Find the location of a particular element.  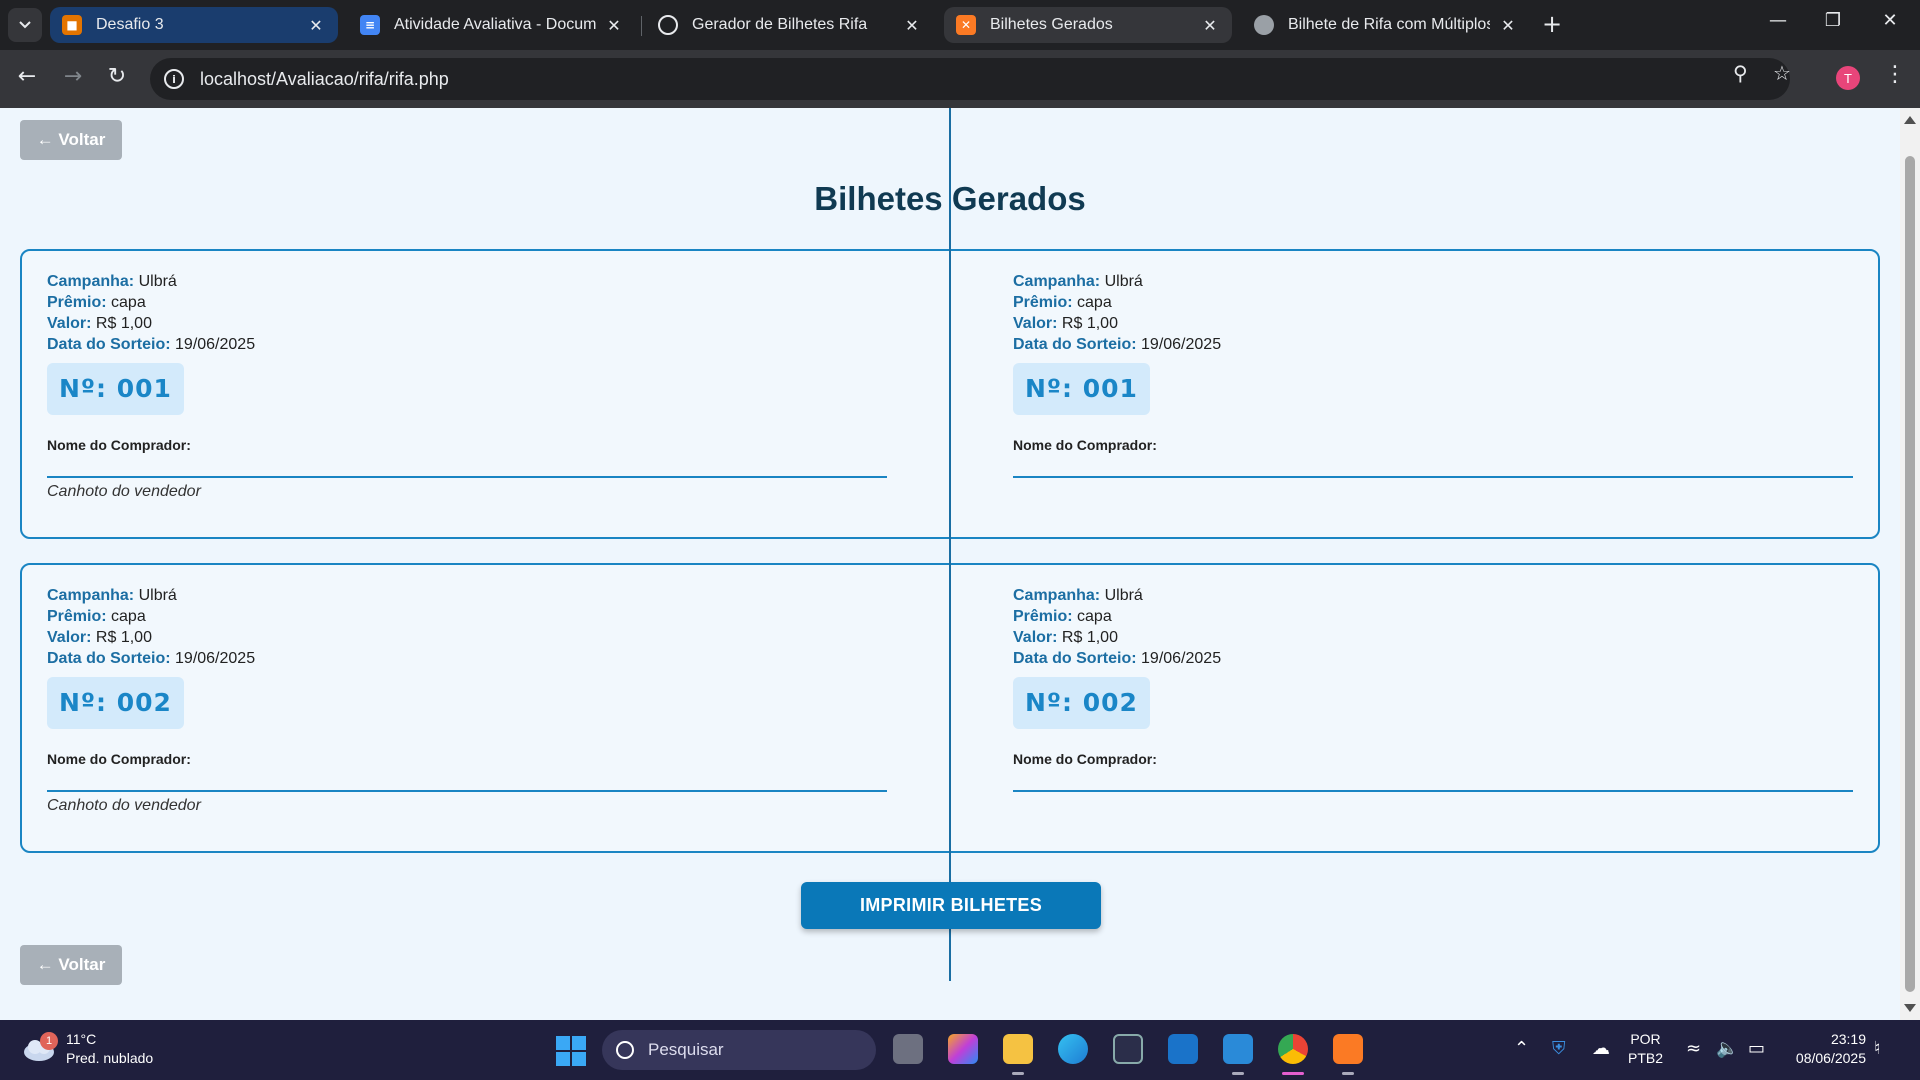

back-arrow-icon: ← is located at coordinates (27, 76).